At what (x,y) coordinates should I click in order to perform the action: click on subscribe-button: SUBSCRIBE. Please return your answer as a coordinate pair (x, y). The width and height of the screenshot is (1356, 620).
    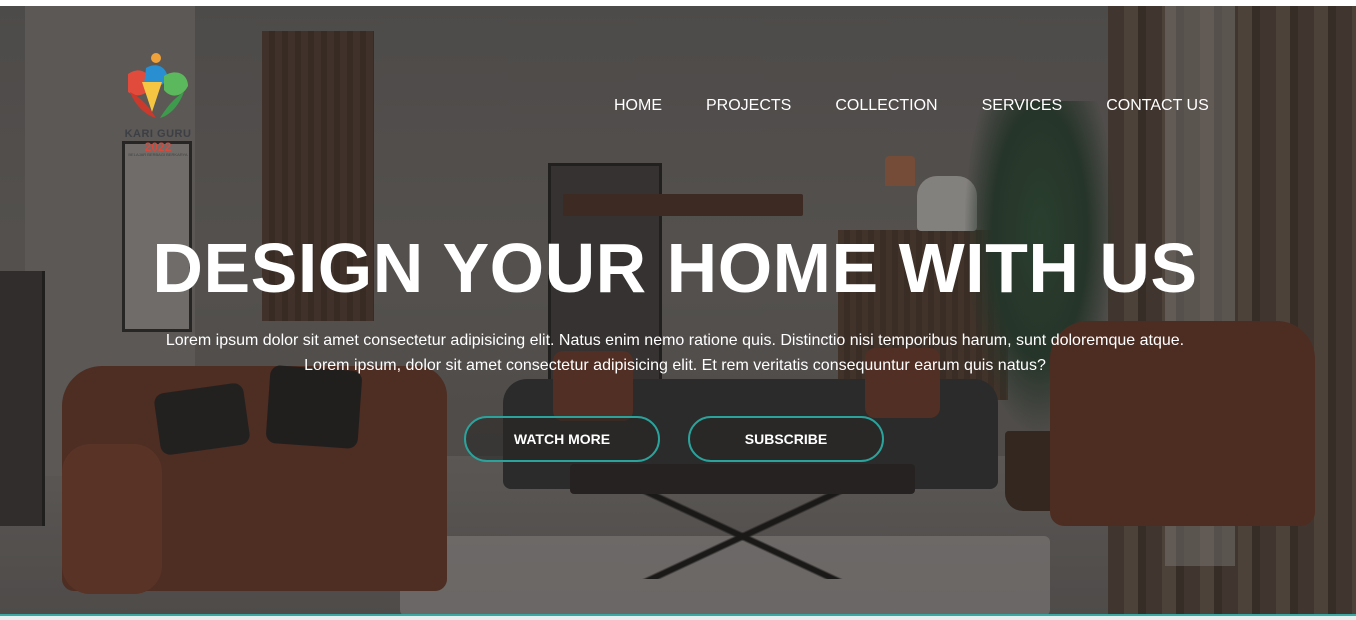
    Looking at the image, I should click on (786, 439).